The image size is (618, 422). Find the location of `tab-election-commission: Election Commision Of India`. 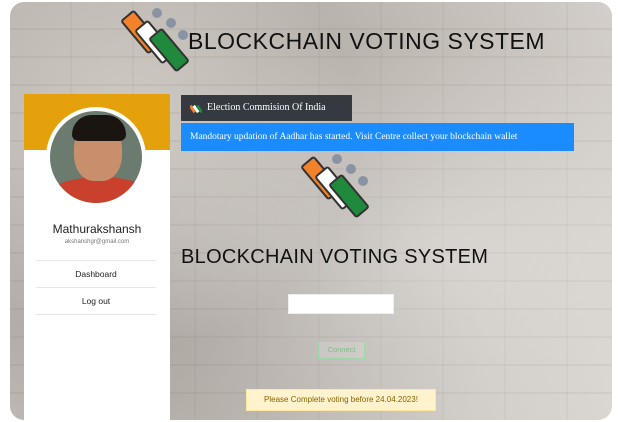

tab-election-commission: Election Commision Of India is located at coordinates (266, 108).